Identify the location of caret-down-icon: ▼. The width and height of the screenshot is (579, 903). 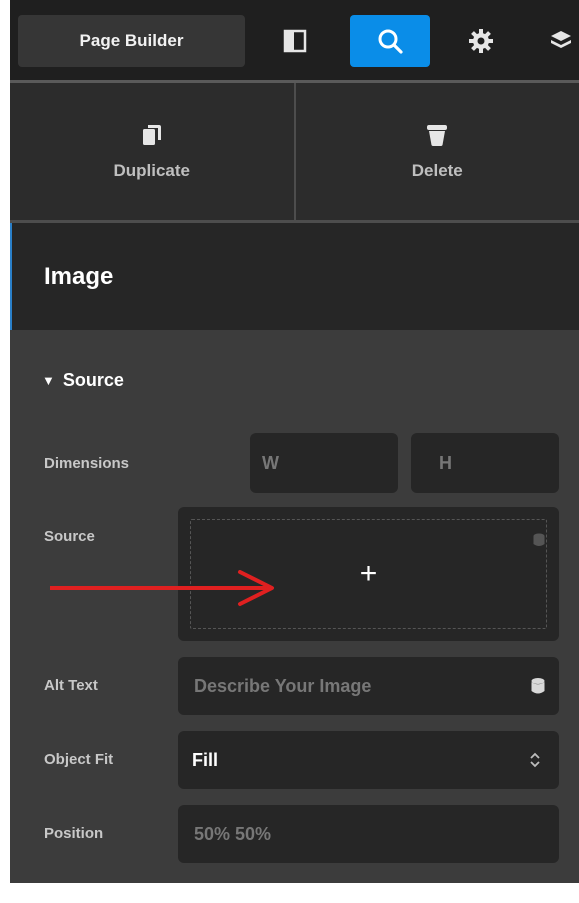
(48, 380).